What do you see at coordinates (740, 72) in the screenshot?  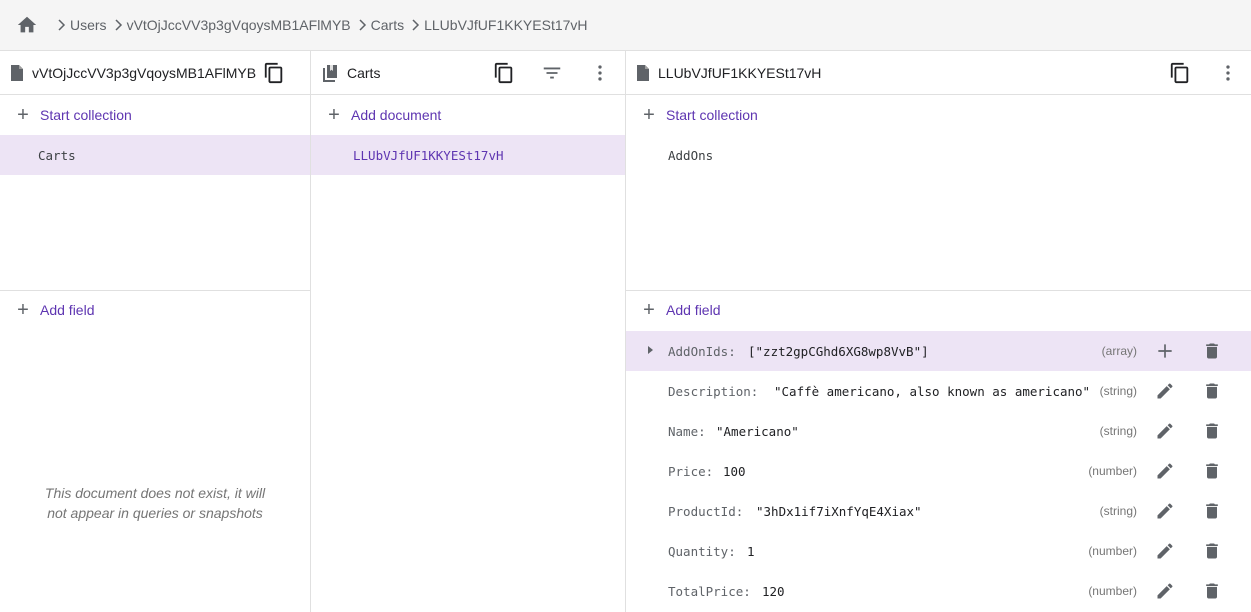 I see `panel-title: LLUbVJfUF1KKYESt17vH` at bounding box center [740, 72].